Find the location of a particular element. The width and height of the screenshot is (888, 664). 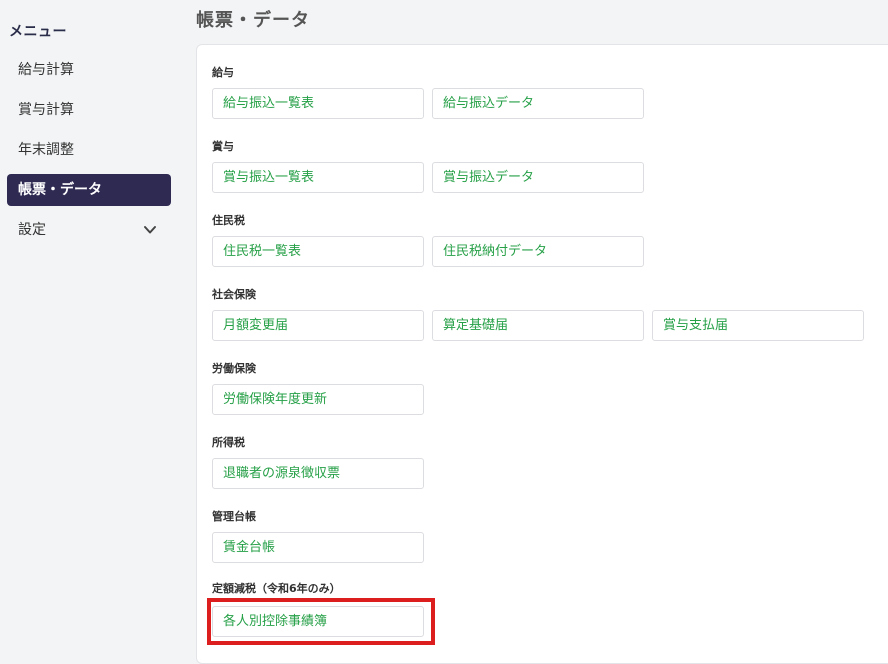

section-label-bonus: 賞与 is located at coordinates (223, 146).